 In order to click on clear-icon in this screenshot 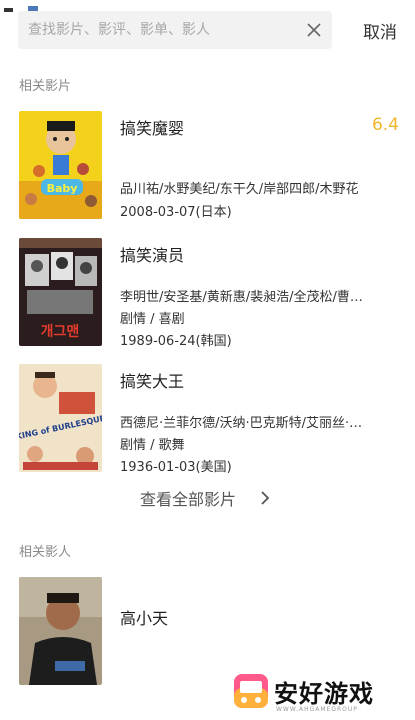, I will do `click(314, 30)`.